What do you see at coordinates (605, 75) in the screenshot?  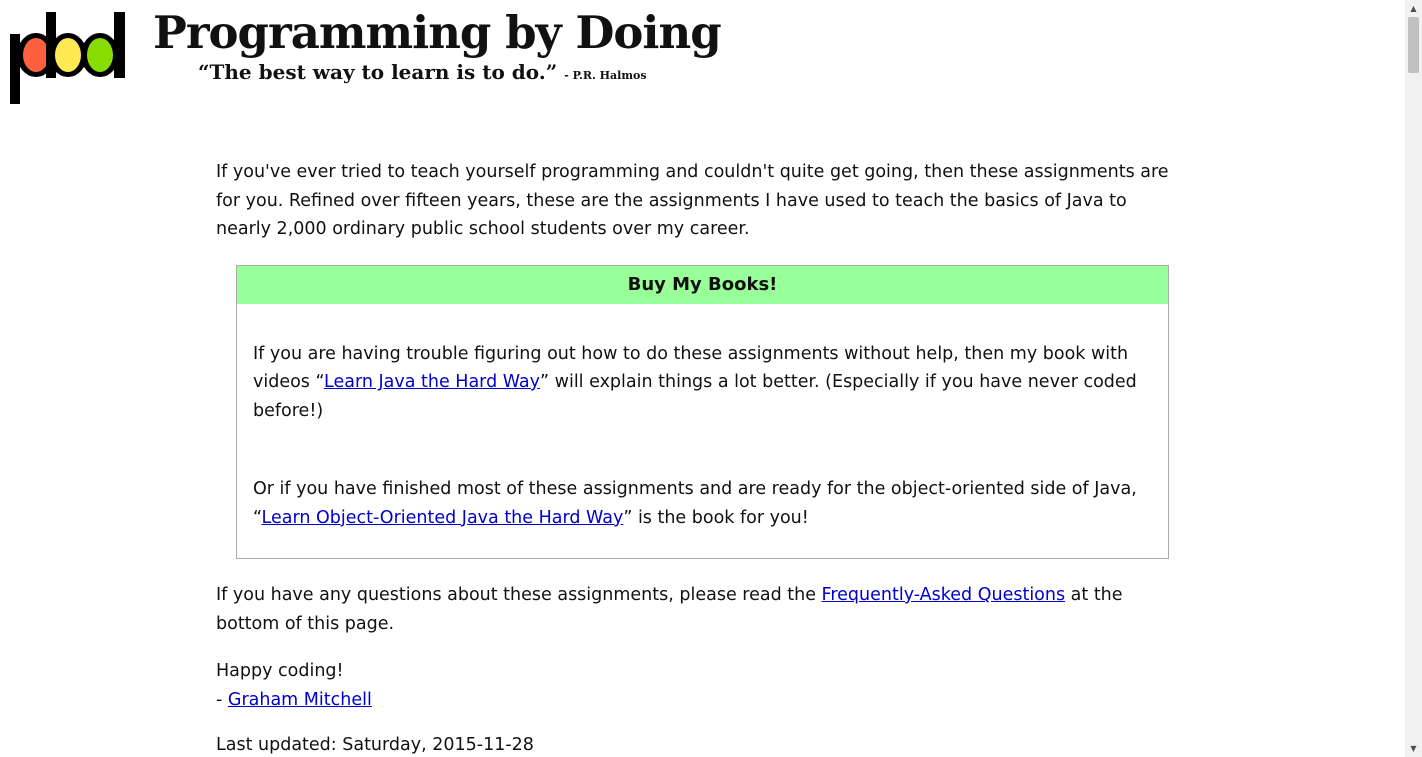 I see `tagline-attribution: - P.R. Halmos` at bounding box center [605, 75].